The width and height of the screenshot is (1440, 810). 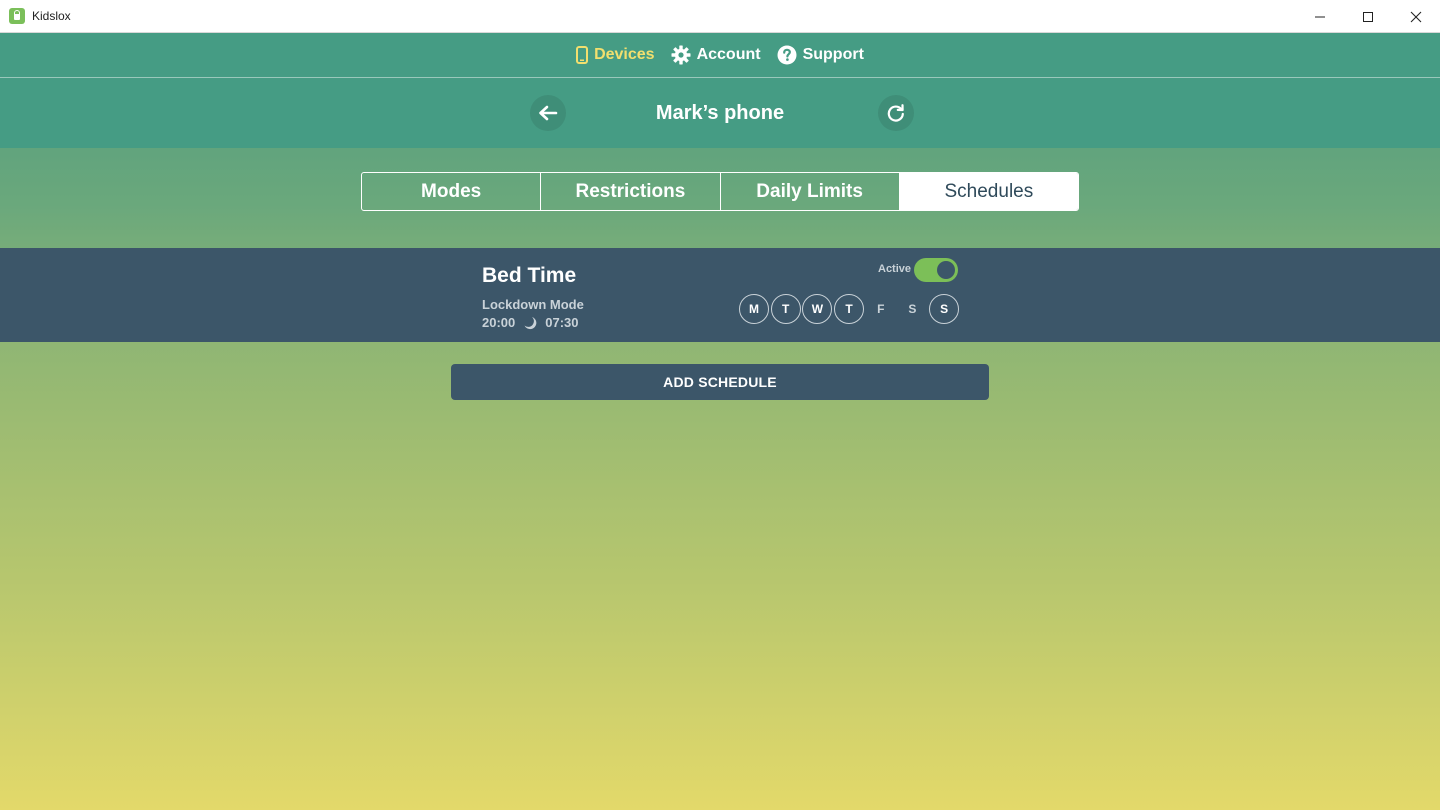 I want to click on maximize-button, so click(x=1368, y=16).